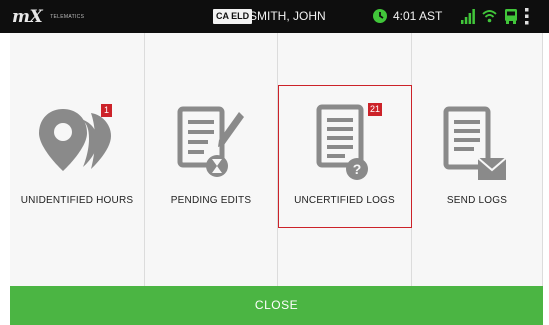 The image size is (549, 325). What do you see at coordinates (489, 16) in the screenshot?
I see `wifi-icon` at bounding box center [489, 16].